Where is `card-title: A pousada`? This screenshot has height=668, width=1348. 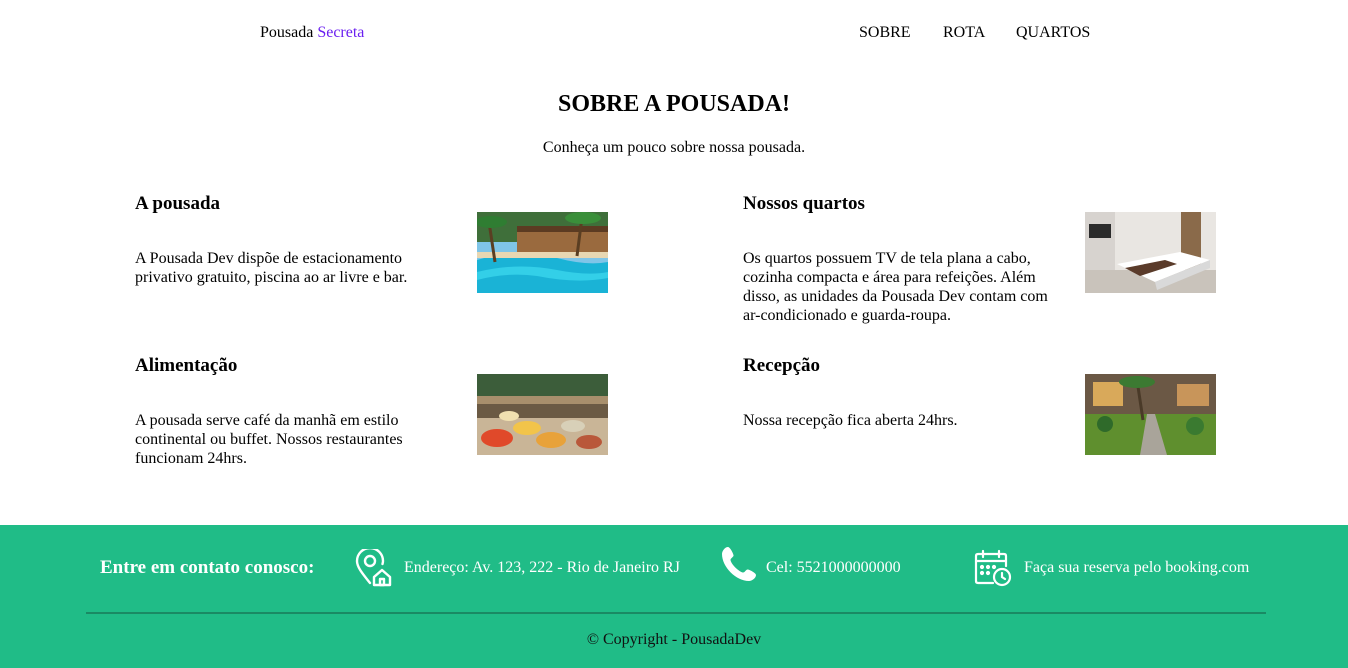 card-title: A pousada is located at coordinates (178, 203).